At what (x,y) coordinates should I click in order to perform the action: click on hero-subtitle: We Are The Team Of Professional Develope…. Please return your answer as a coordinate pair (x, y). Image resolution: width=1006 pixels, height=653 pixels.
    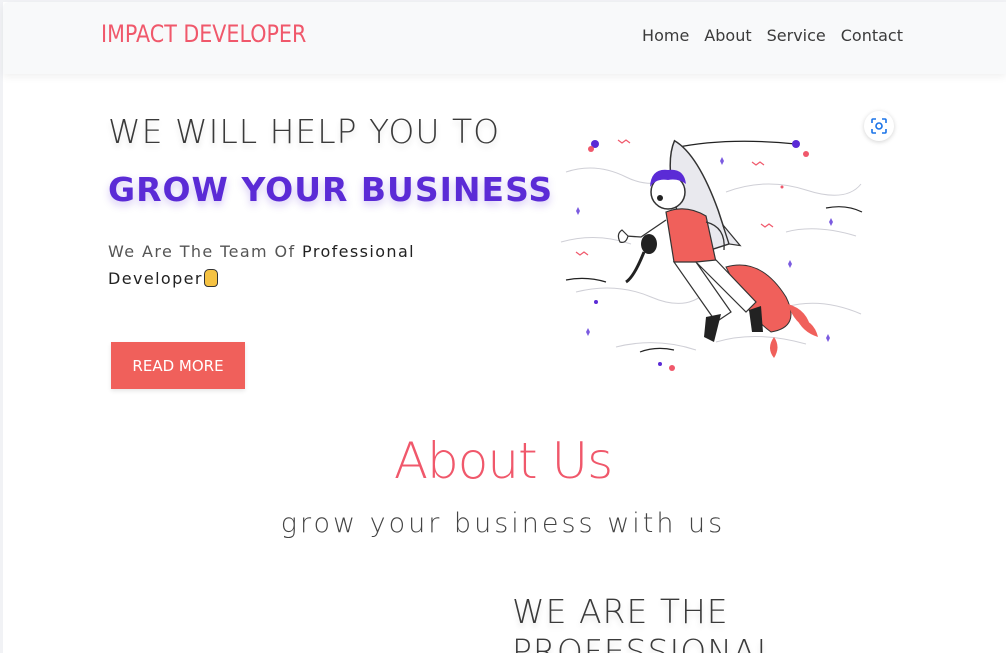
    Looking at the image, I should click on (278, 265).